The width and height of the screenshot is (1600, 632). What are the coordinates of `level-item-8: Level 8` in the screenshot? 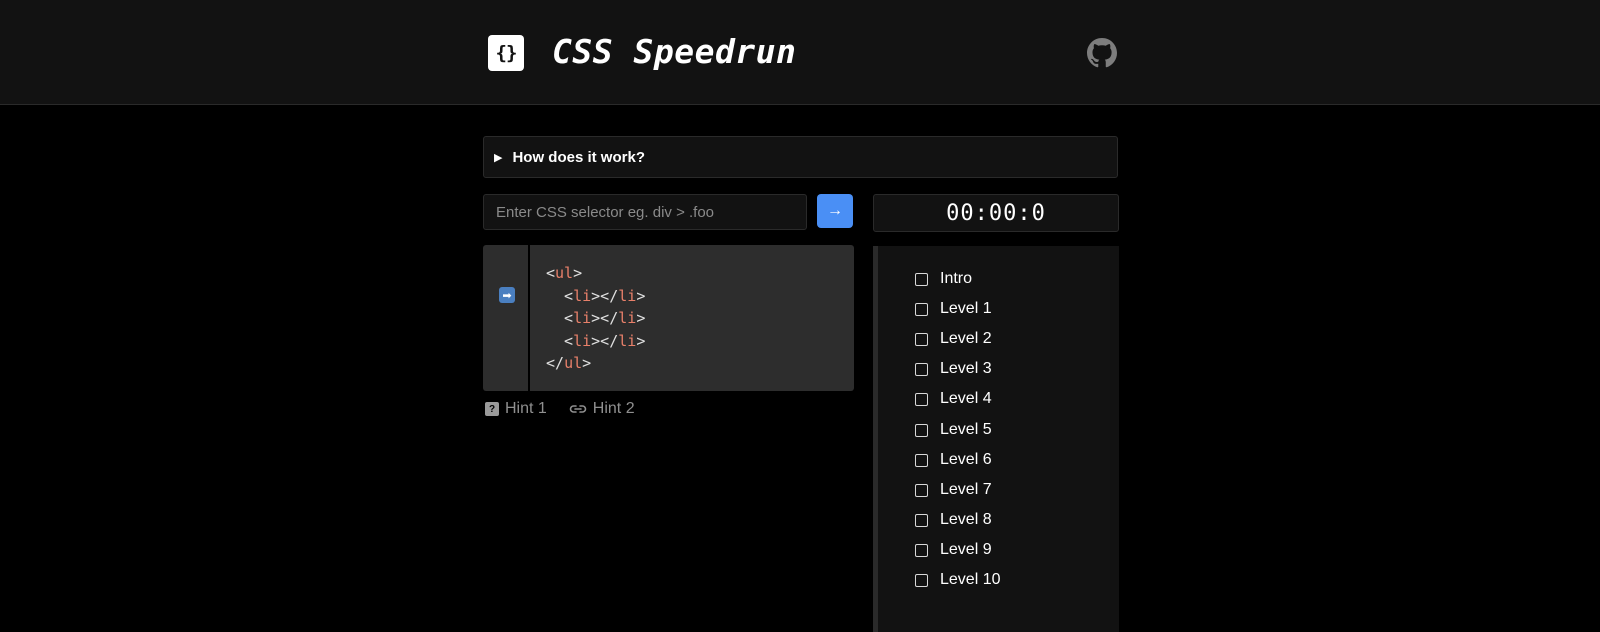 It's located at (953, 520).